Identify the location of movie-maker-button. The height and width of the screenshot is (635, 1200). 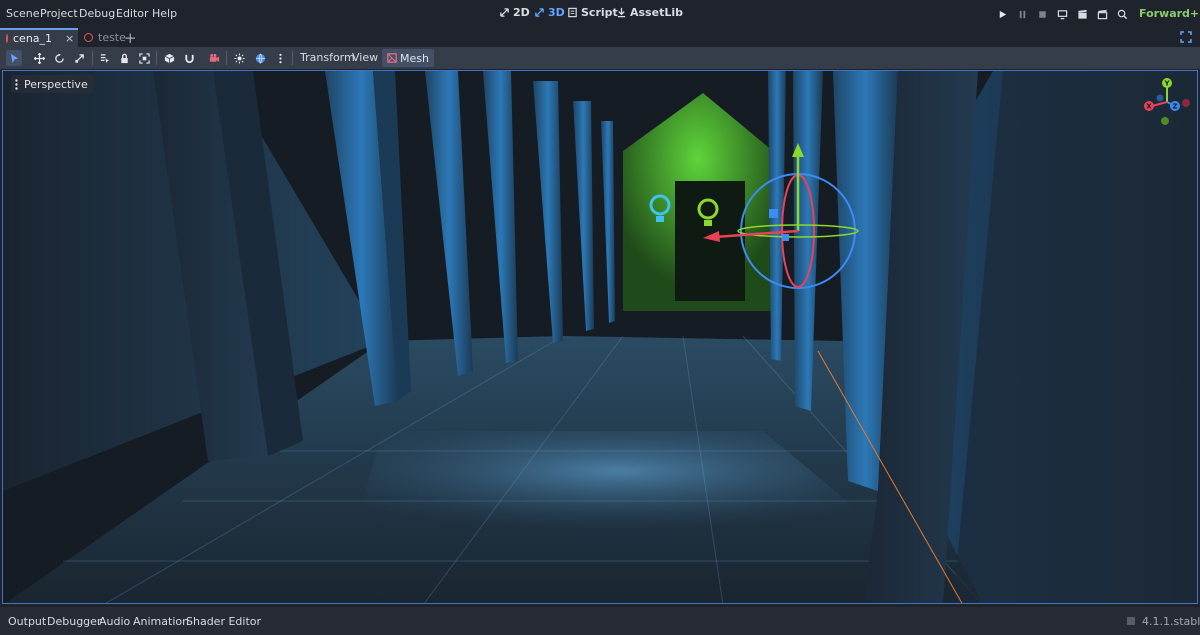
(1122, 14).